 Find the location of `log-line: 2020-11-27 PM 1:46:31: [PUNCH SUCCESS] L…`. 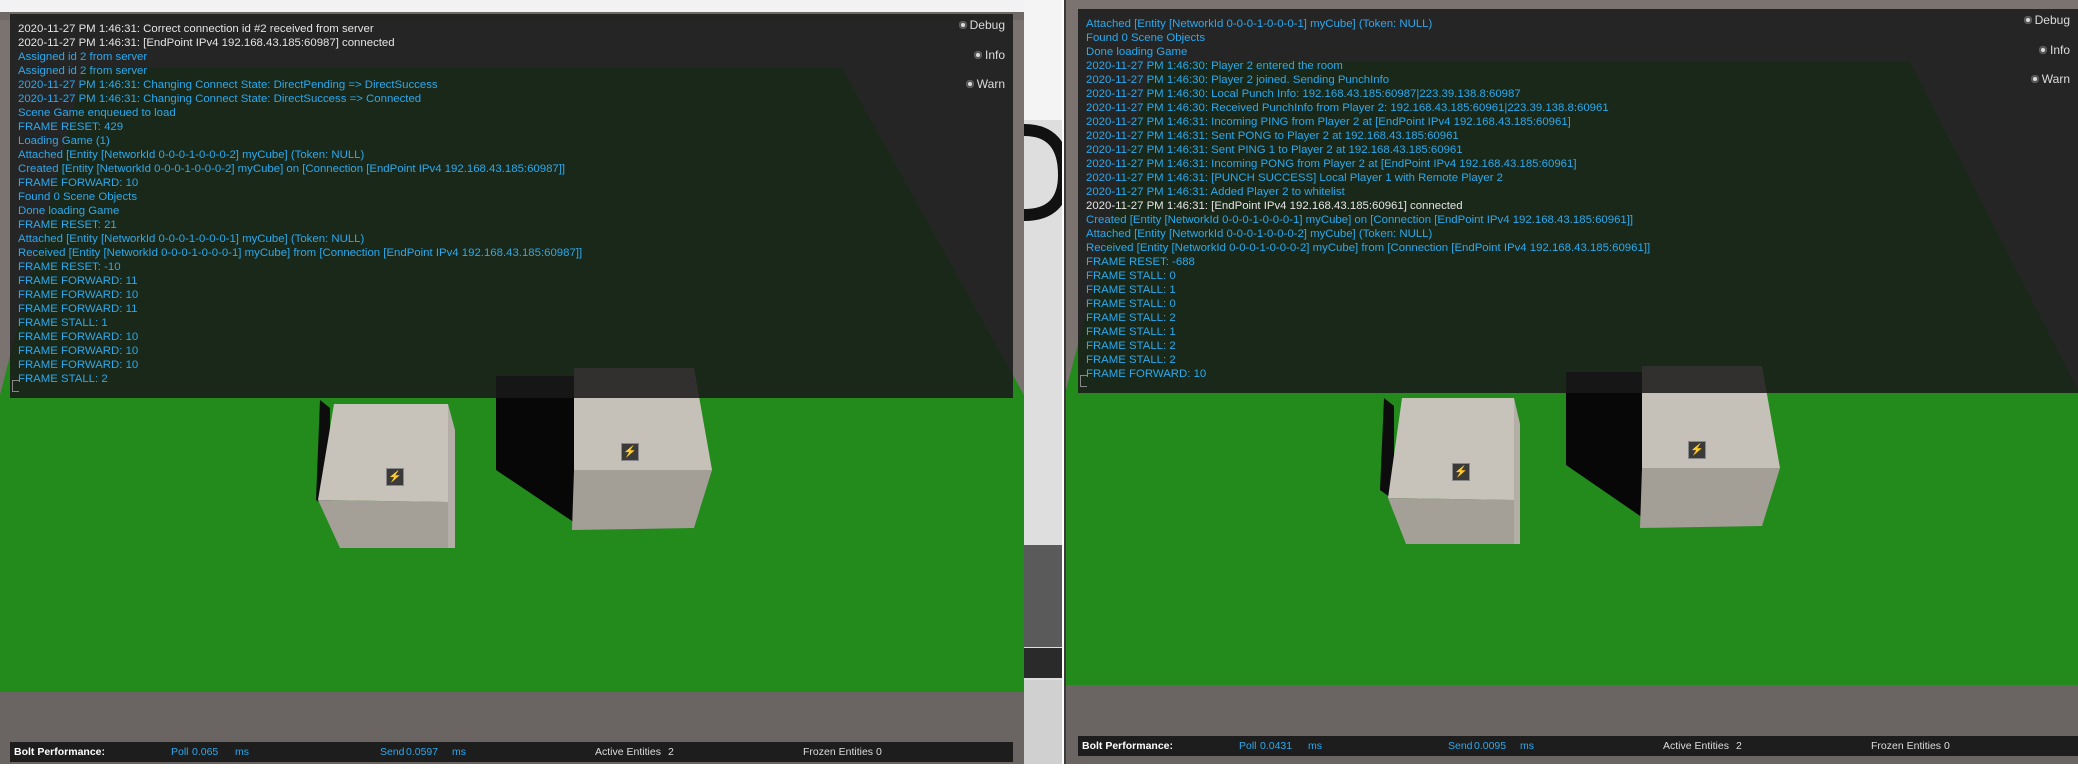

log-line: 2020-11-27 PM 1:46:31: [PUNCH SUCCESS] L… is located at coordinates (1294, 178).